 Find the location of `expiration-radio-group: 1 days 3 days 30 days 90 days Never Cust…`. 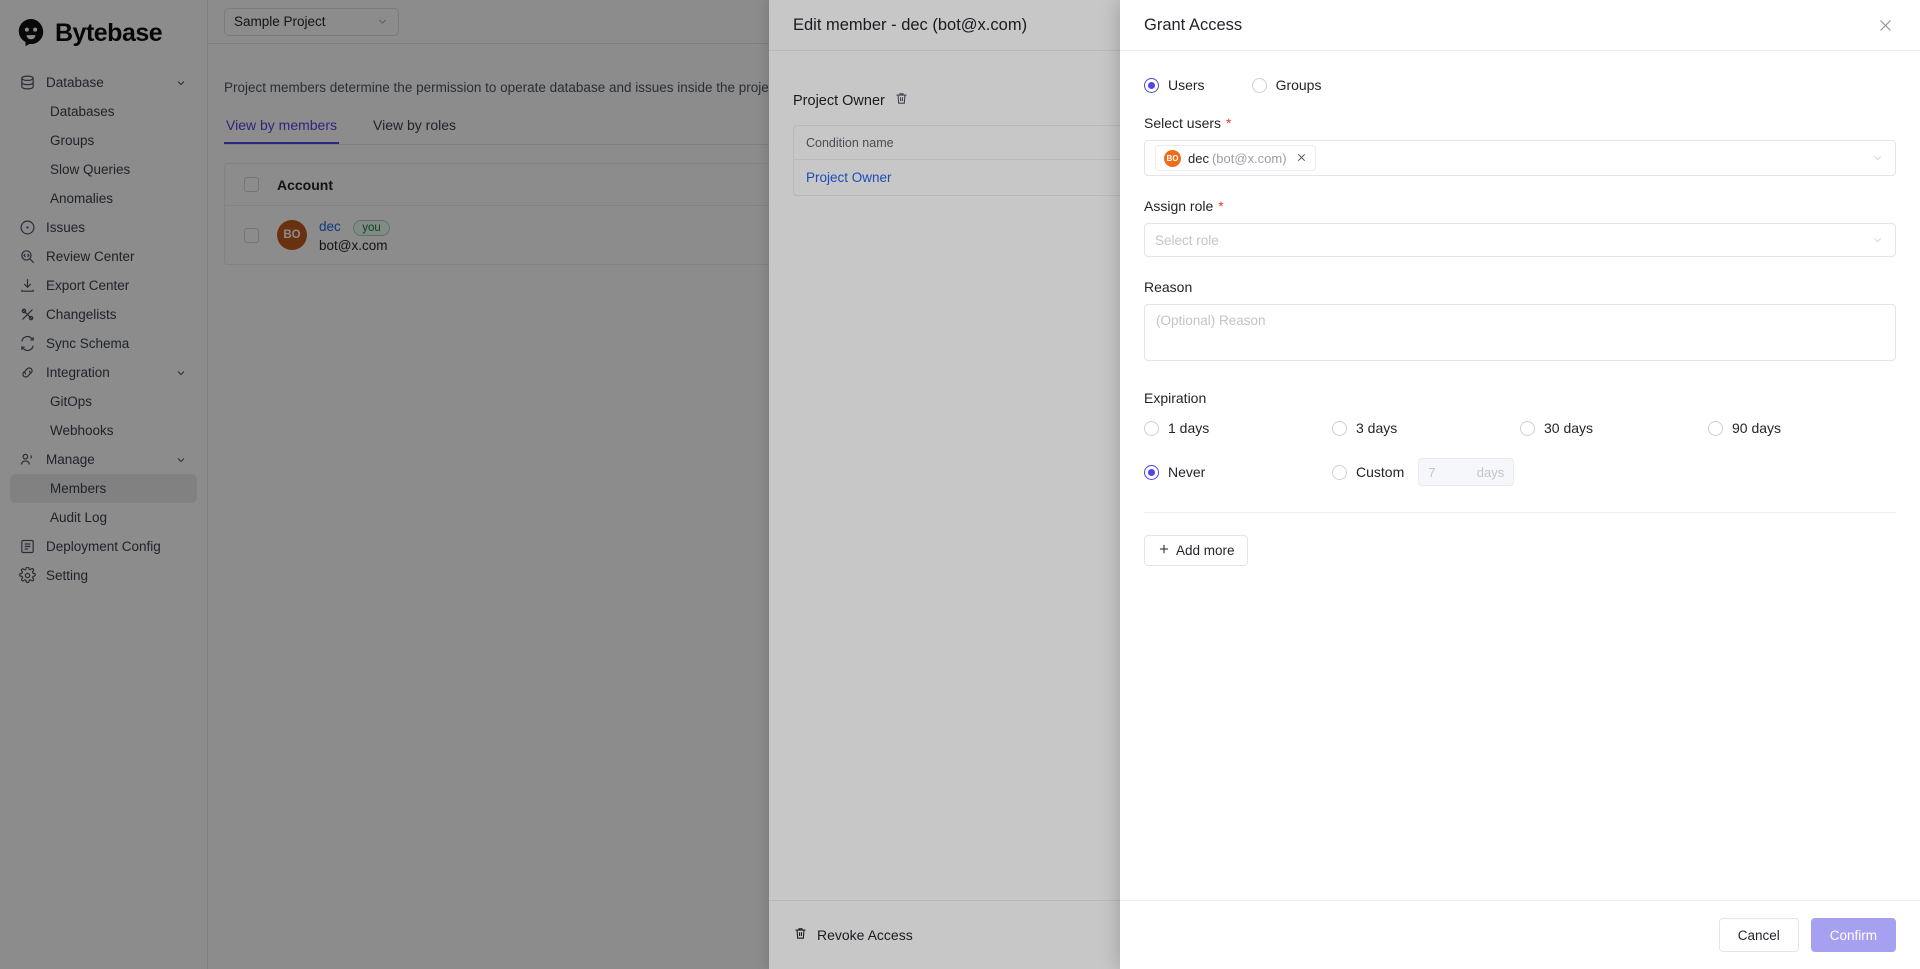

expiration-radio-group: 1 days 3 days 30 days 90 days Never Cust… is located at coordinates (1520, 453).